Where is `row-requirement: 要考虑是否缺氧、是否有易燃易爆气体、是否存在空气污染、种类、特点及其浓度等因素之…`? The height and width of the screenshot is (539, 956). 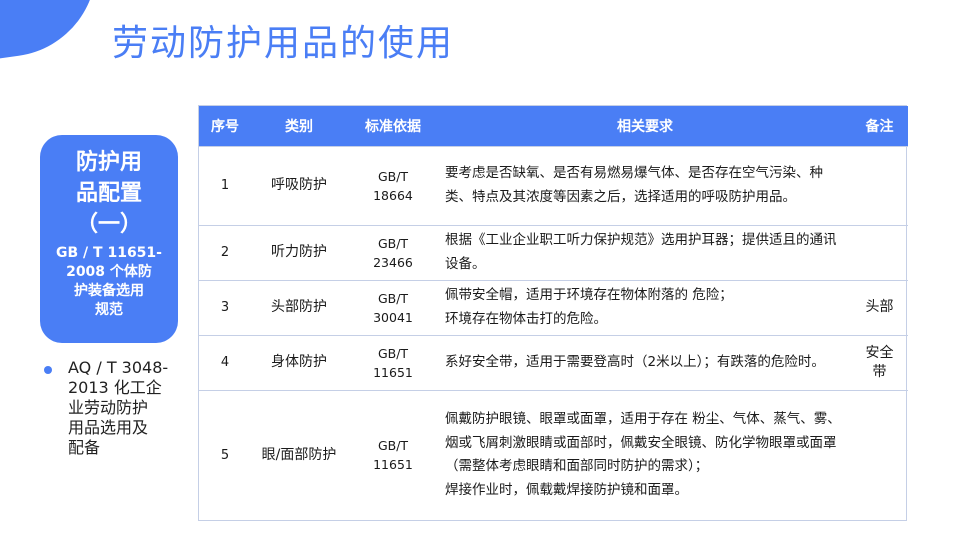 row-requirement: 要考虑是否缺氧、是否有易燃易爆气体、是否存在空气污染、种类、特点及其浓度等因素之… is located at coordinates (645, 185).